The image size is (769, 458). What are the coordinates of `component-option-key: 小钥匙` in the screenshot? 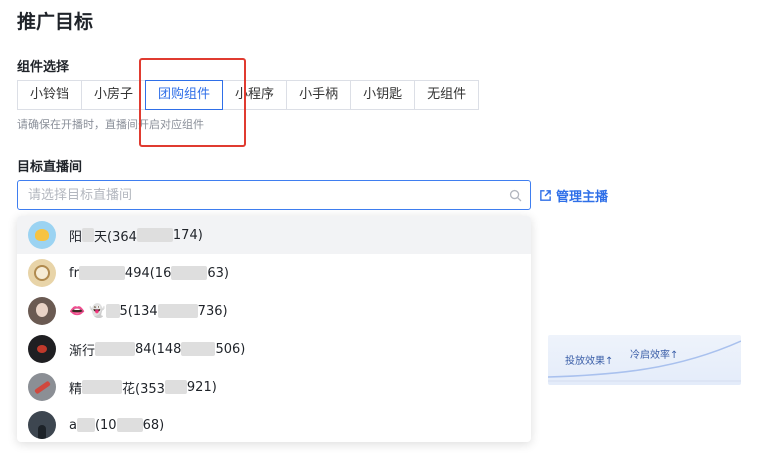 It's located at (383, 95).